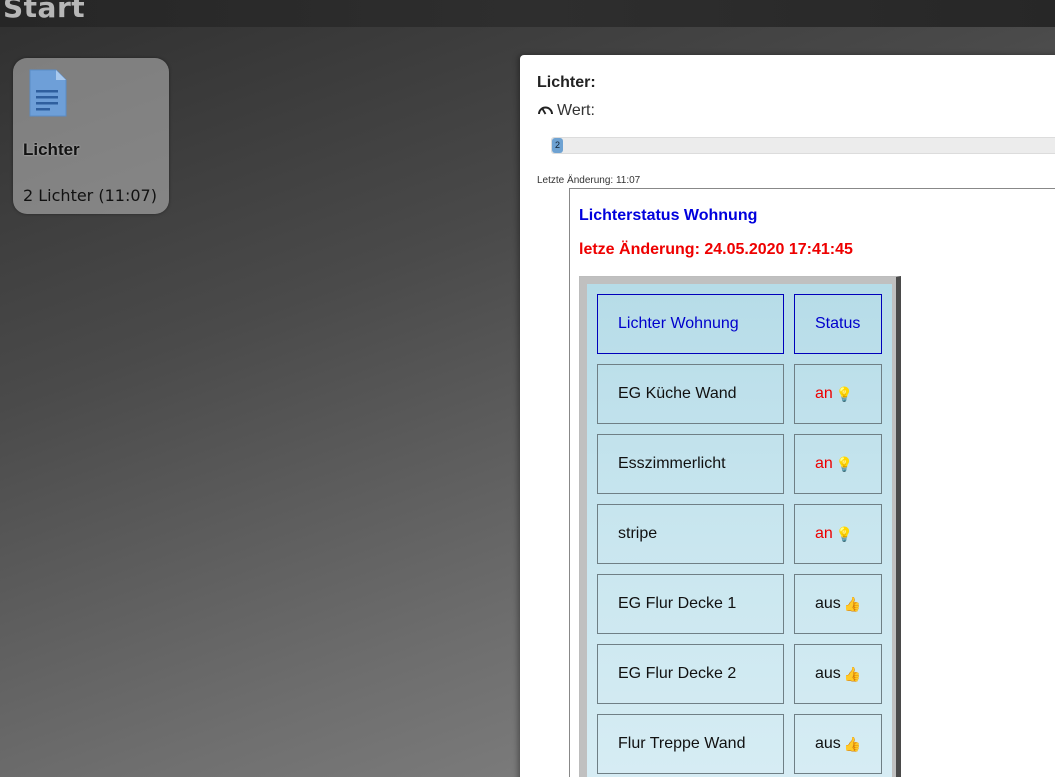 The image size is (1055, 777). I want to click on gauge-icon, so click(545, 111).